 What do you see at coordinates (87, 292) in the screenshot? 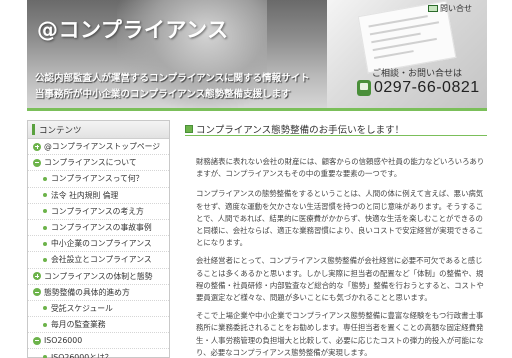
I see `sidebar-item-label: 態勢整備の具体的進め方` at bounding box center [87, 292].